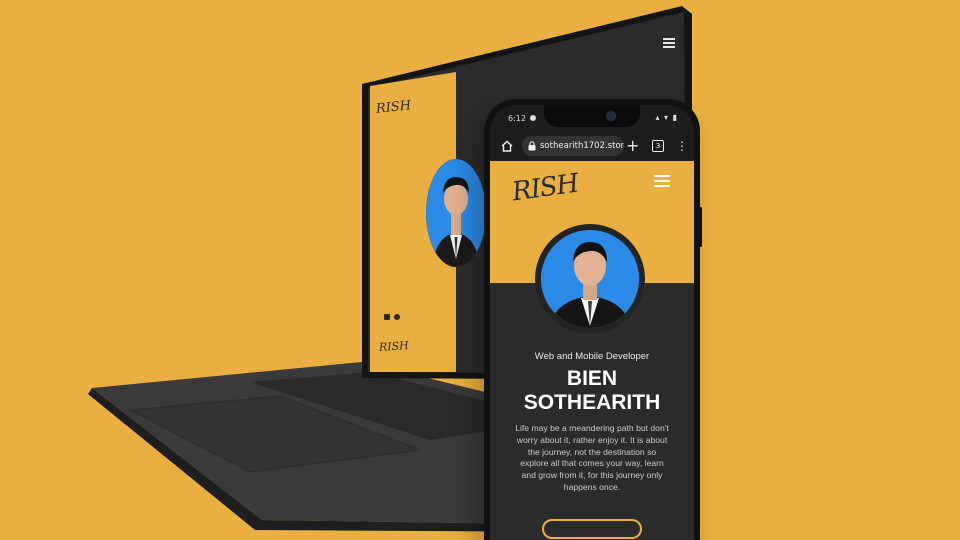 Image resolution: width=960 pixels, height=540 pixels. Describe the element at coordinates (394, 346) in the screenshot. I see `laptop-footer-logo: RISH` at that location.